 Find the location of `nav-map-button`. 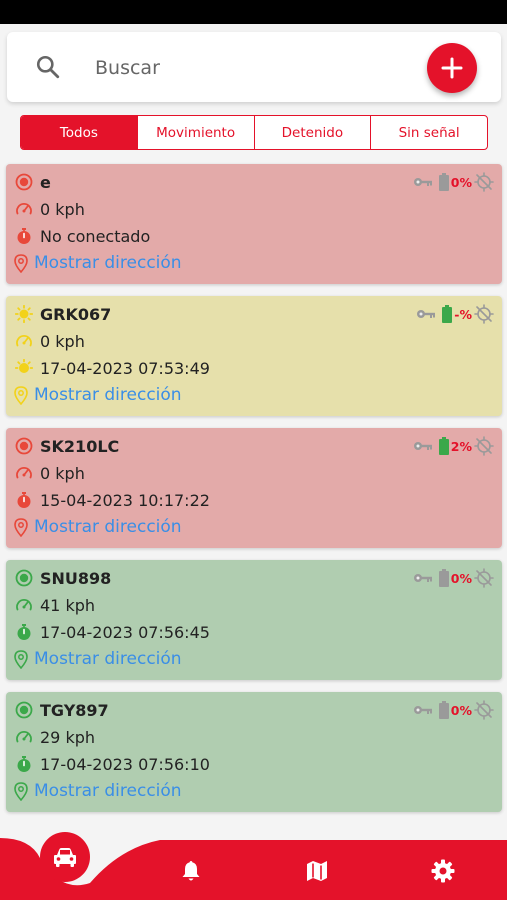

nav-map-button is located at coordinates (317, 871).